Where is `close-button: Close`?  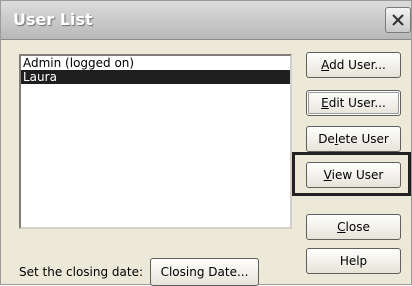
close-button: Close is located at coordinates (353, 227).